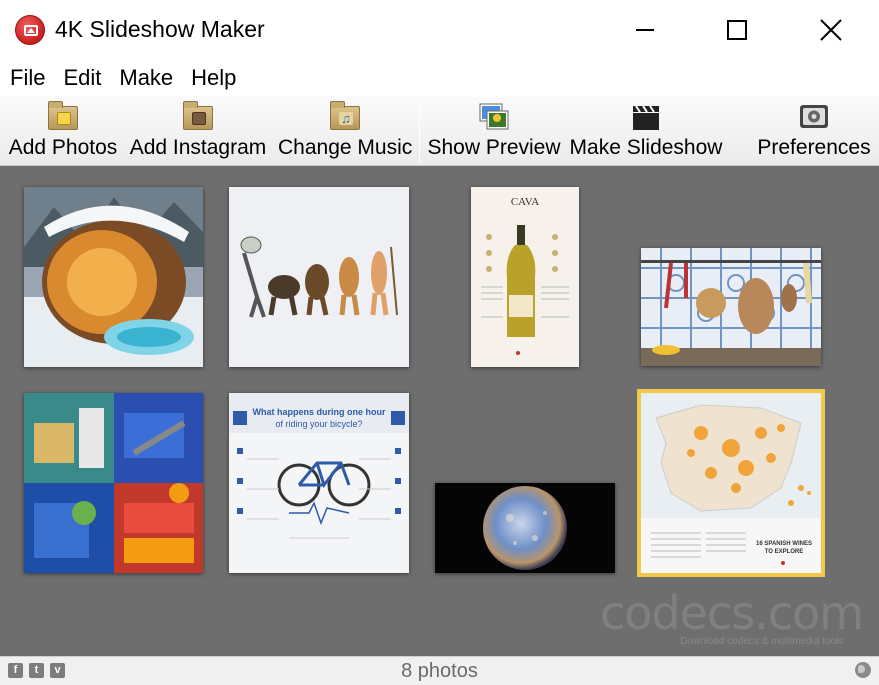 This screenshot has width=879, height=685. I want to click on make-slideshow-button: Make Slideshow, so click(646, 131).